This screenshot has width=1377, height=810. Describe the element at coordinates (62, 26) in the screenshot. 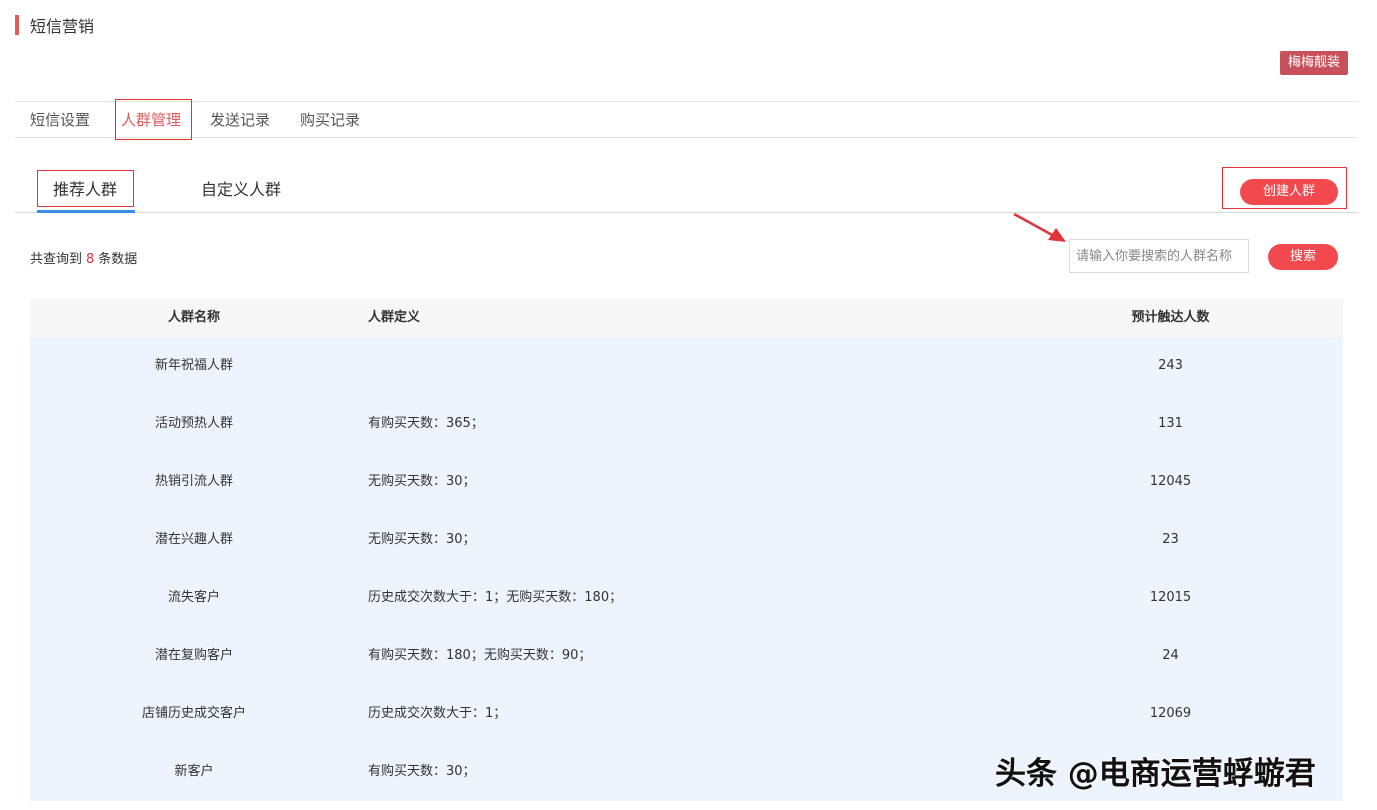

I see `page-title: 短信营销` at that location.